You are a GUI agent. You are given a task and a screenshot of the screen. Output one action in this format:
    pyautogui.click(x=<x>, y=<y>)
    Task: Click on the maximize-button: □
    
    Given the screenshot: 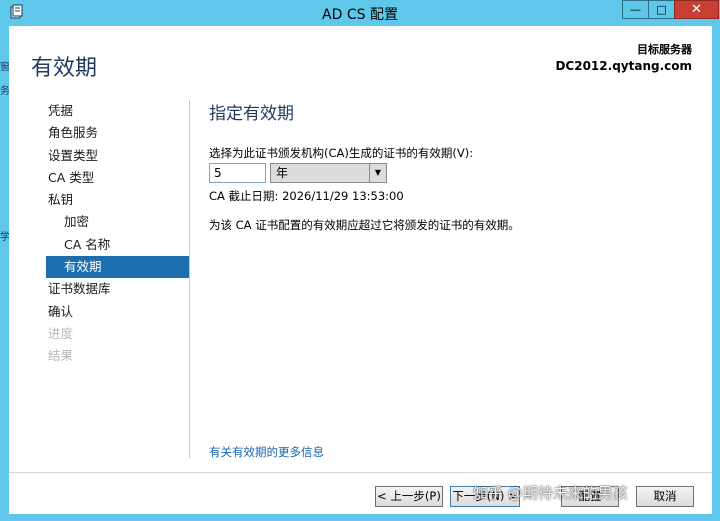 What is the action you would take?
    pyautogui.click(x=661, y=9)
    